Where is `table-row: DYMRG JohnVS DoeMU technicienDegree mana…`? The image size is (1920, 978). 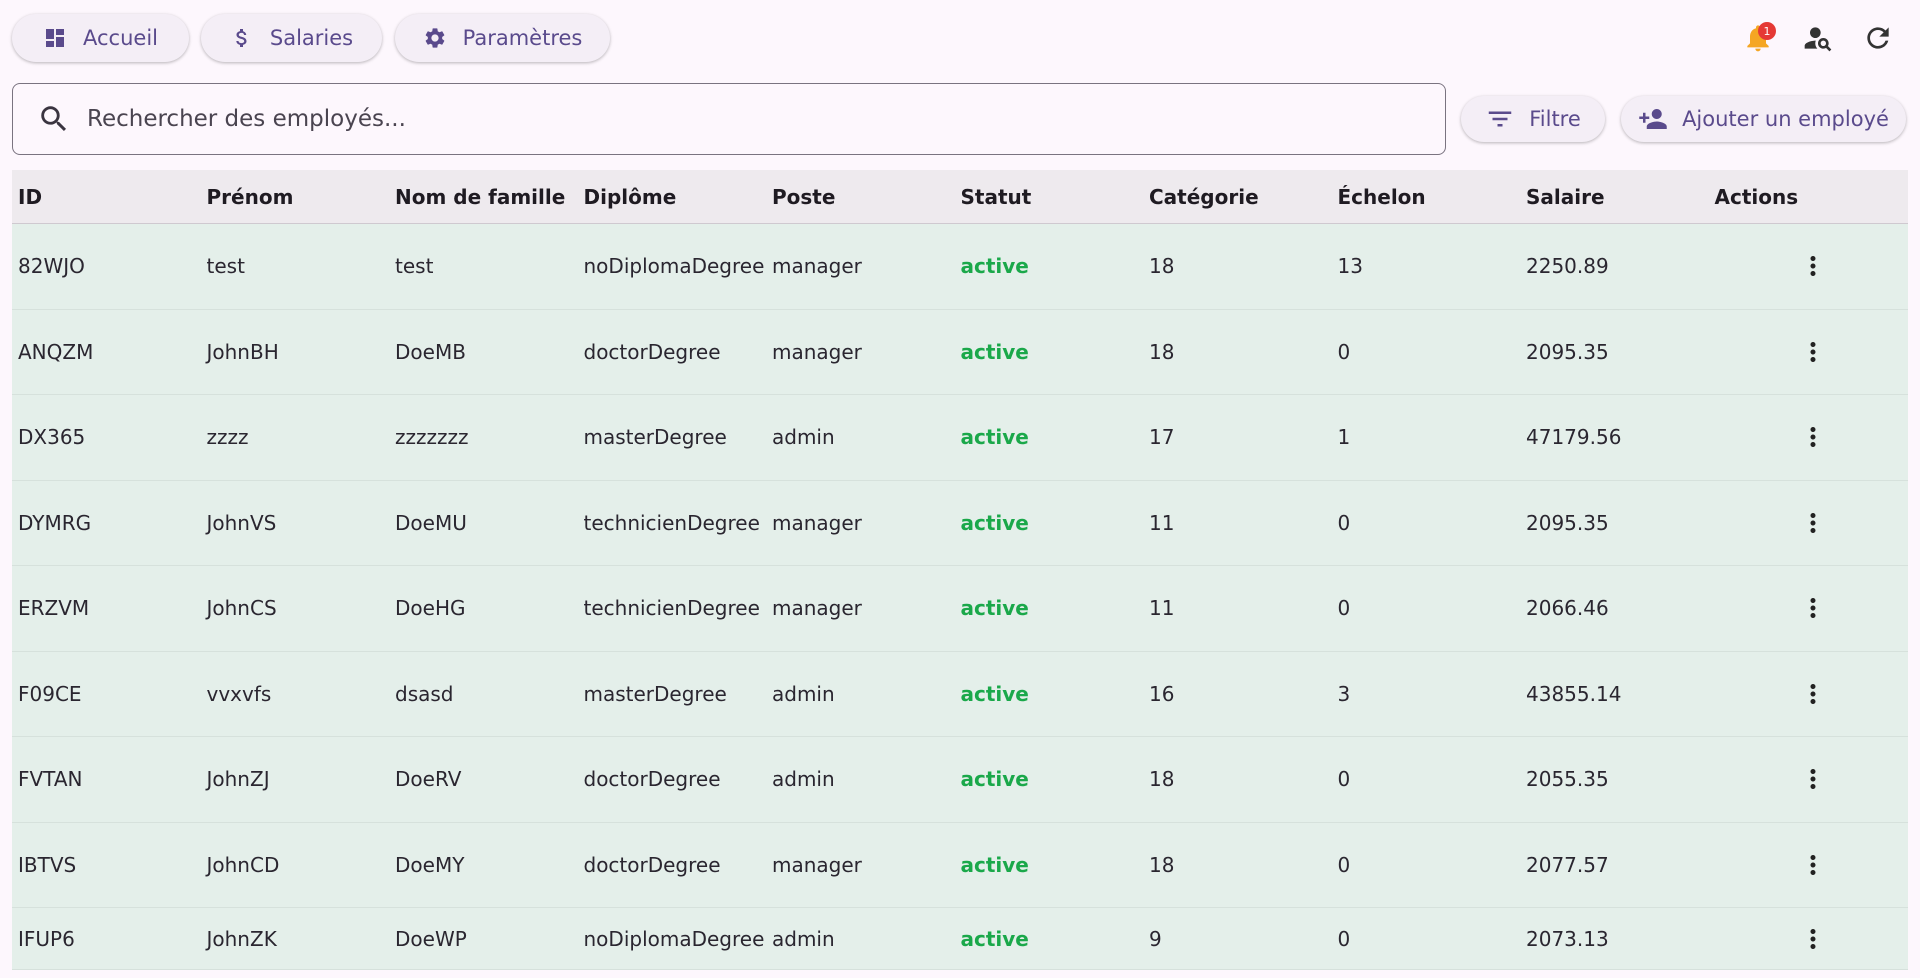 table-row: DYMRG JohnVS DoeMU technicienDegree mana… is located at coordinates (960, 523).